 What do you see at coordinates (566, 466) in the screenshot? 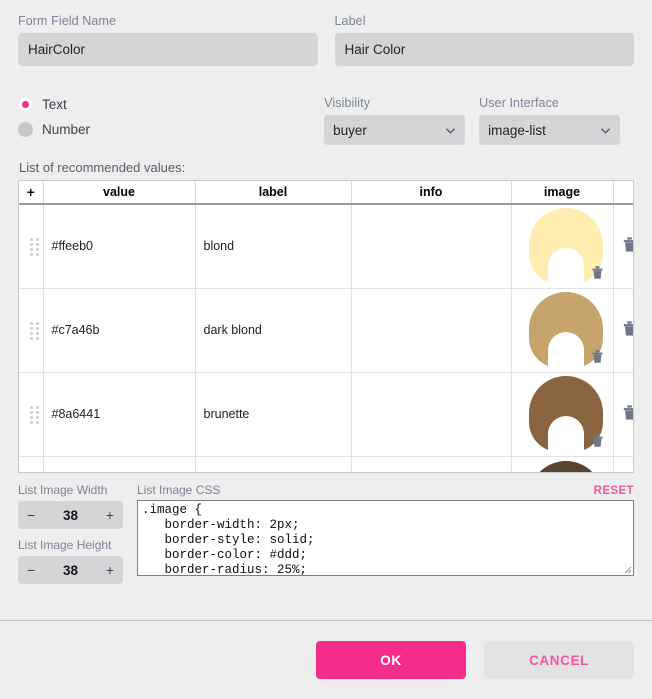
I see `hair-swatch-image` at bounding box center [566, 466].